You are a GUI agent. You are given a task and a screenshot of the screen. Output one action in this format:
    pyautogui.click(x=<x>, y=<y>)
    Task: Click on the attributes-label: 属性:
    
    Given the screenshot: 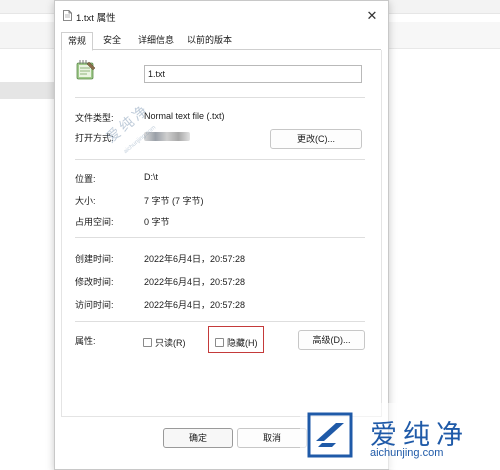 What is the action you would take?
    pyautogui.click(x=85, y=341)
    